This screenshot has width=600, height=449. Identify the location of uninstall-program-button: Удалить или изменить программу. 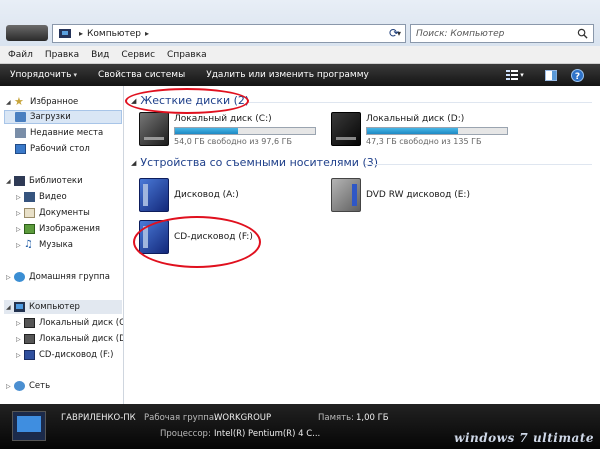
(287, 75).